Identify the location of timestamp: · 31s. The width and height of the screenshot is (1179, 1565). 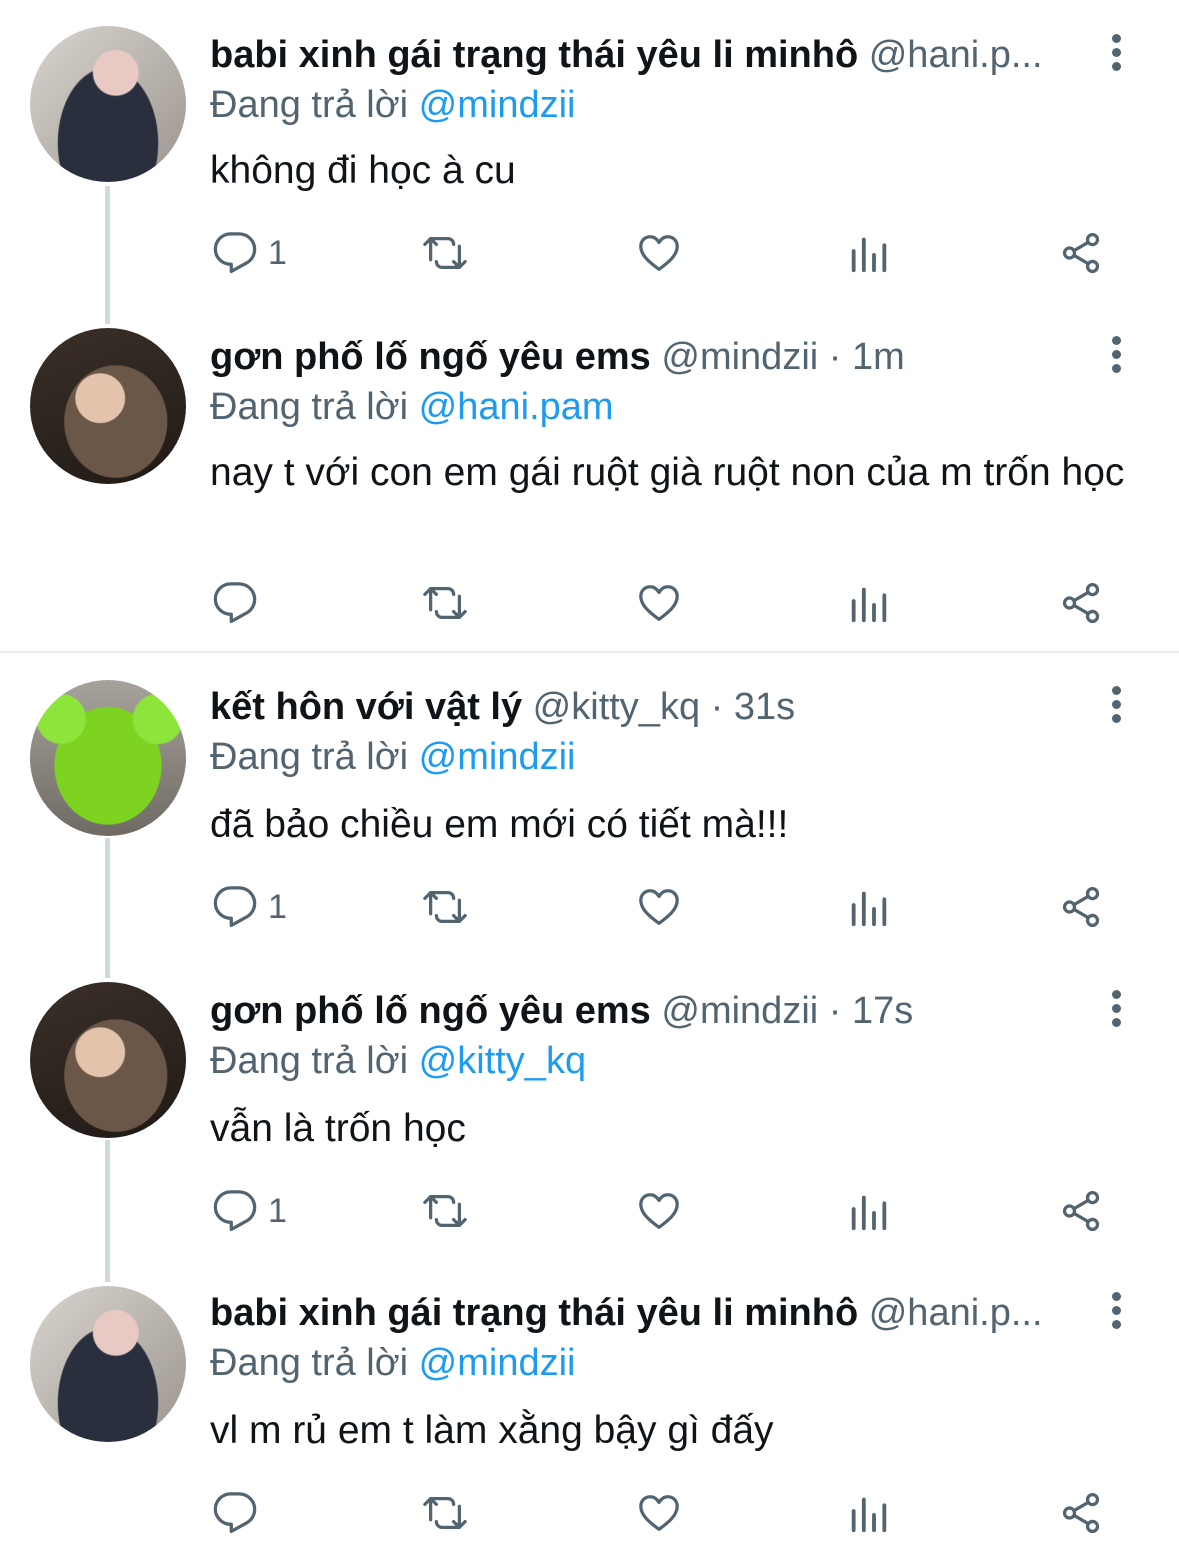
(753, 707).